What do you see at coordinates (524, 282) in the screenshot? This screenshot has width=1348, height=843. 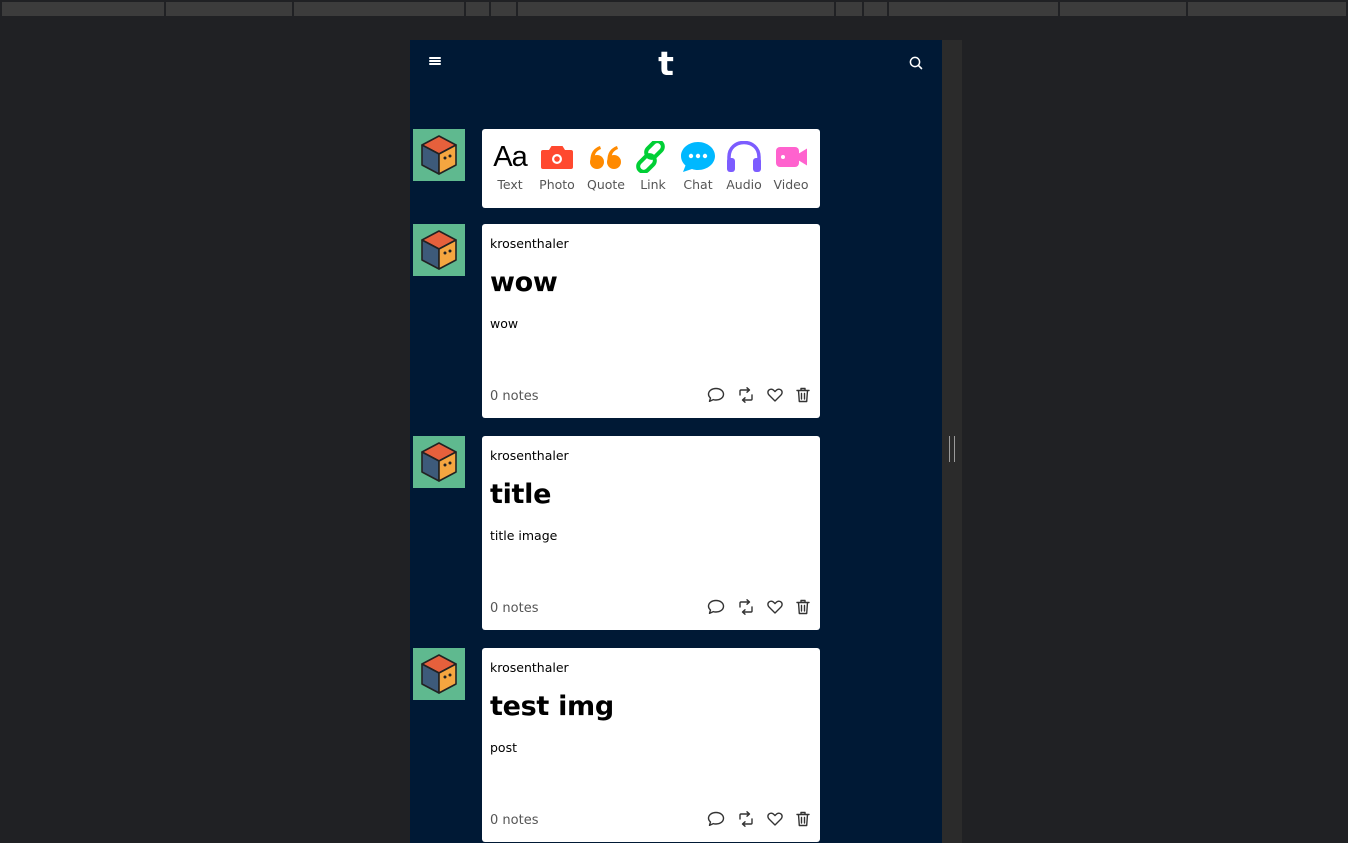 I see `post-title: wow` at bounding box center [524, 282].